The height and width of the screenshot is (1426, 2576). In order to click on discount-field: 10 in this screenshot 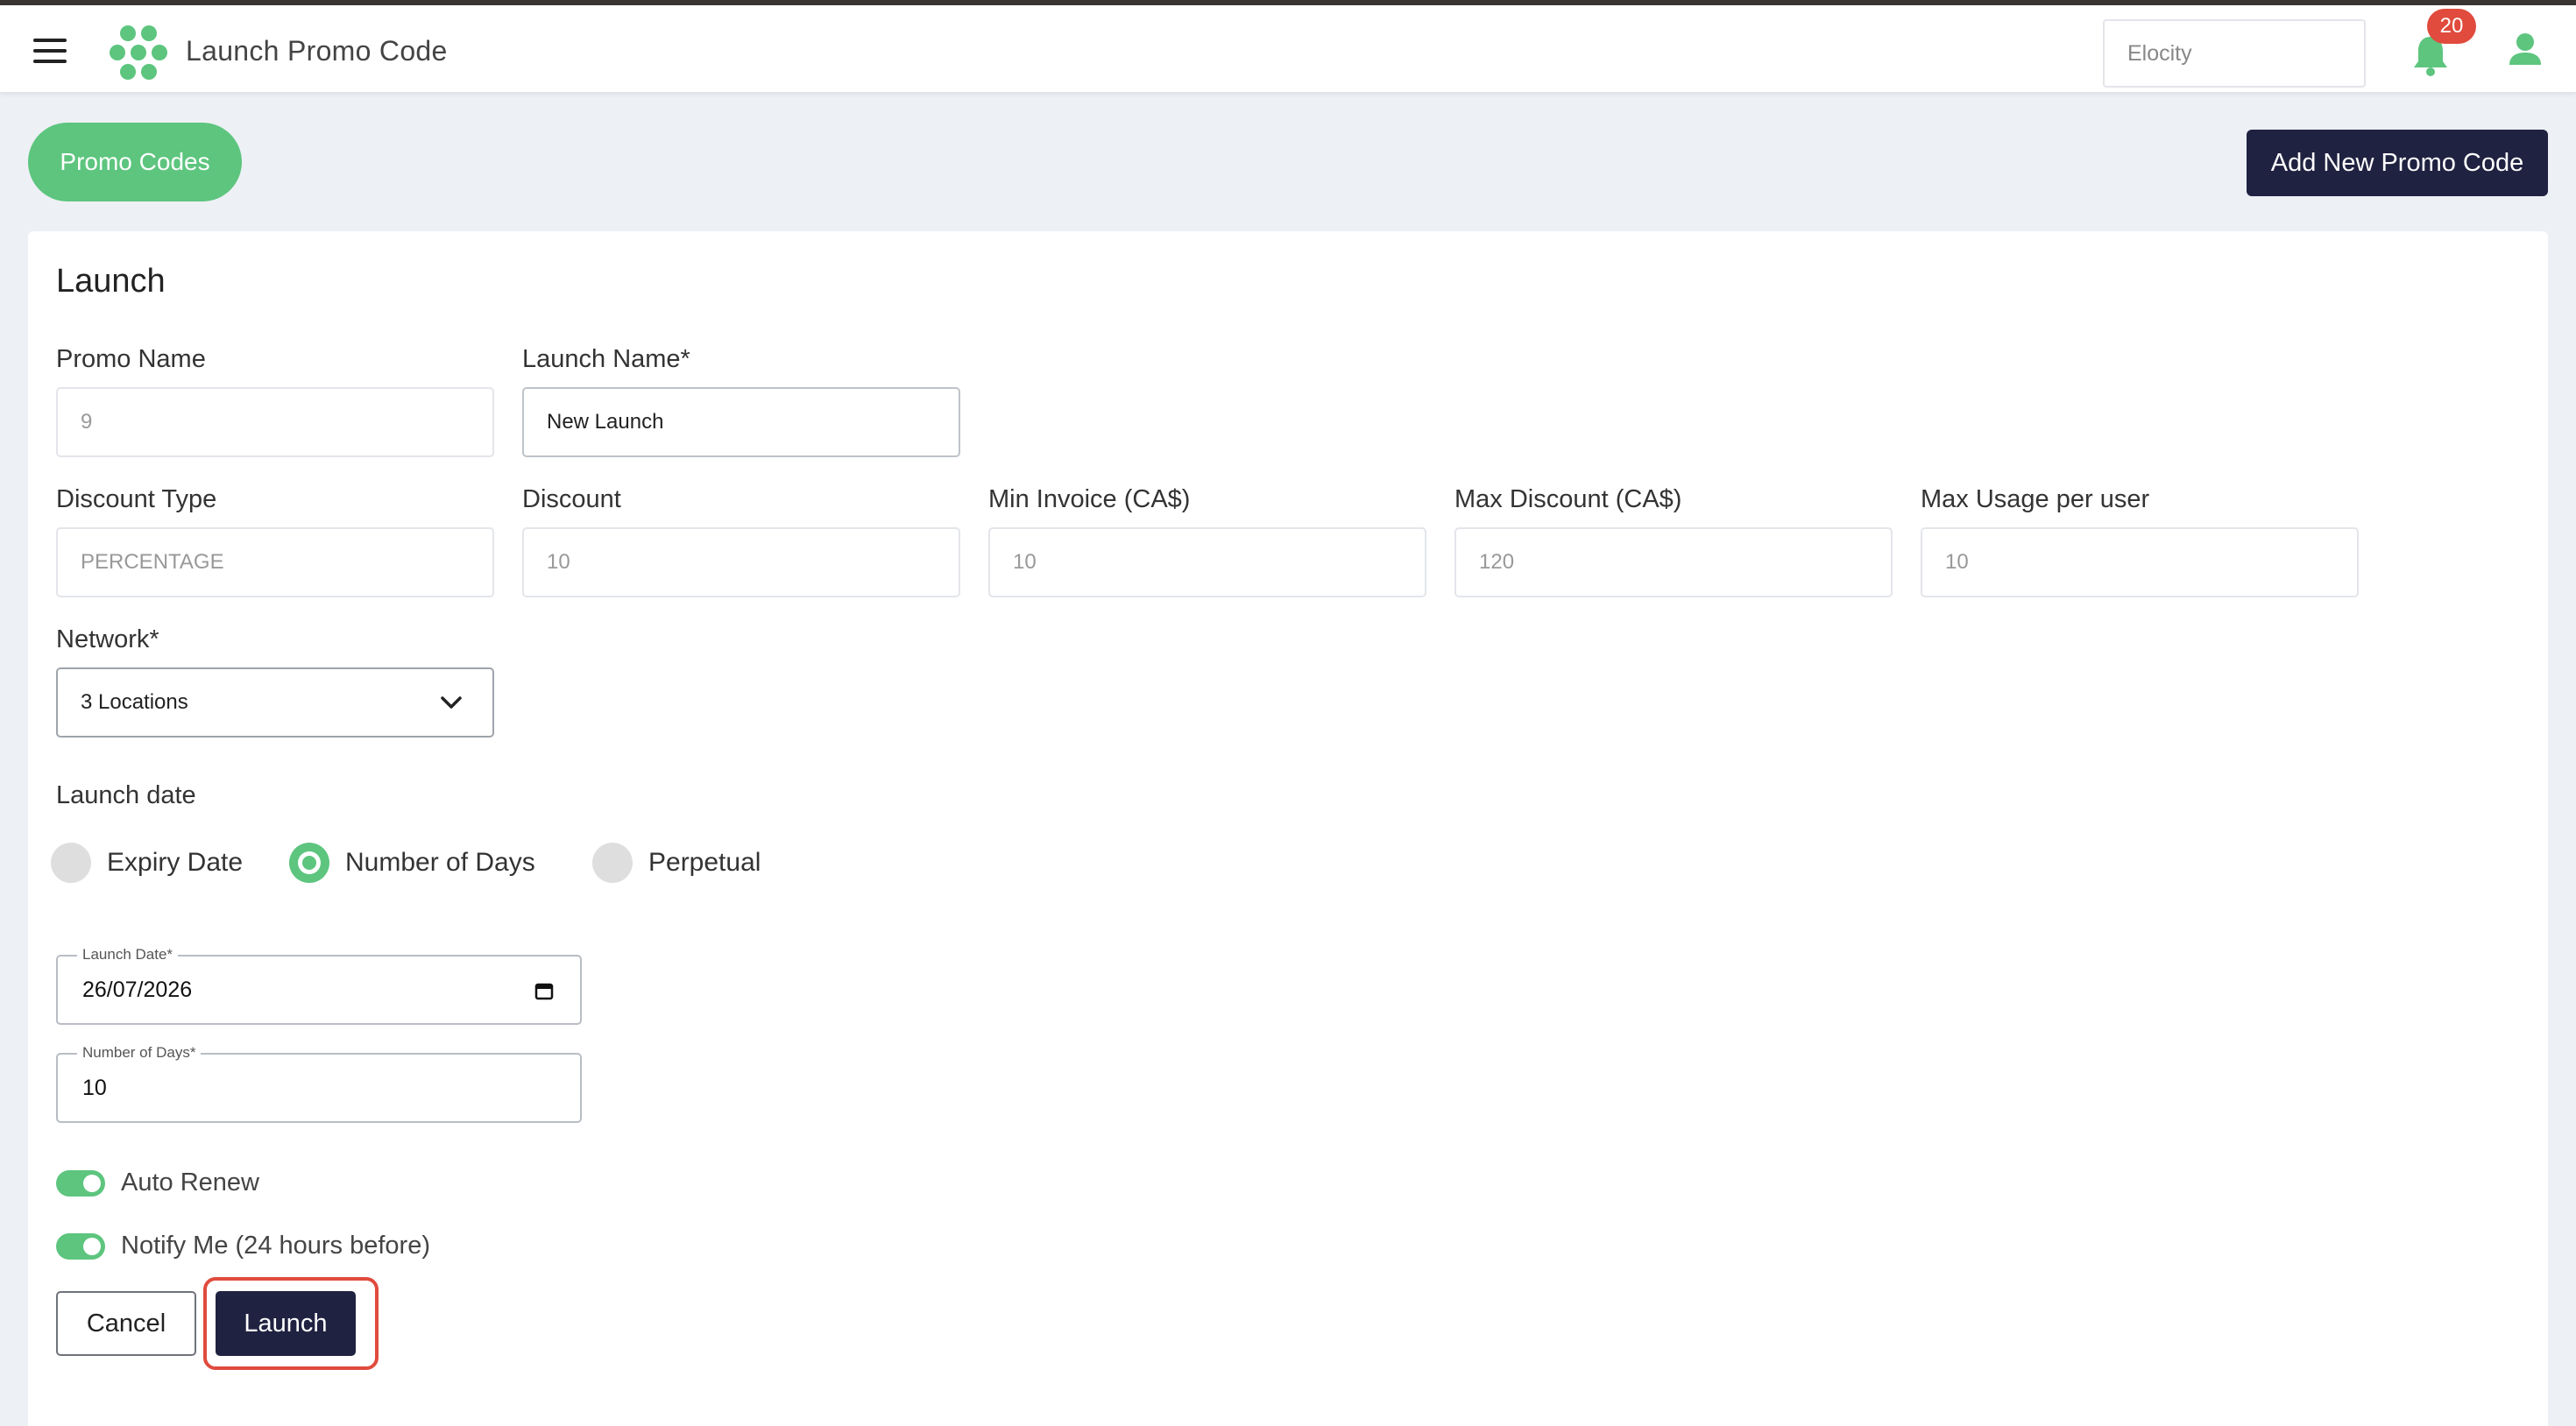, I will do `click(741, 562)`.